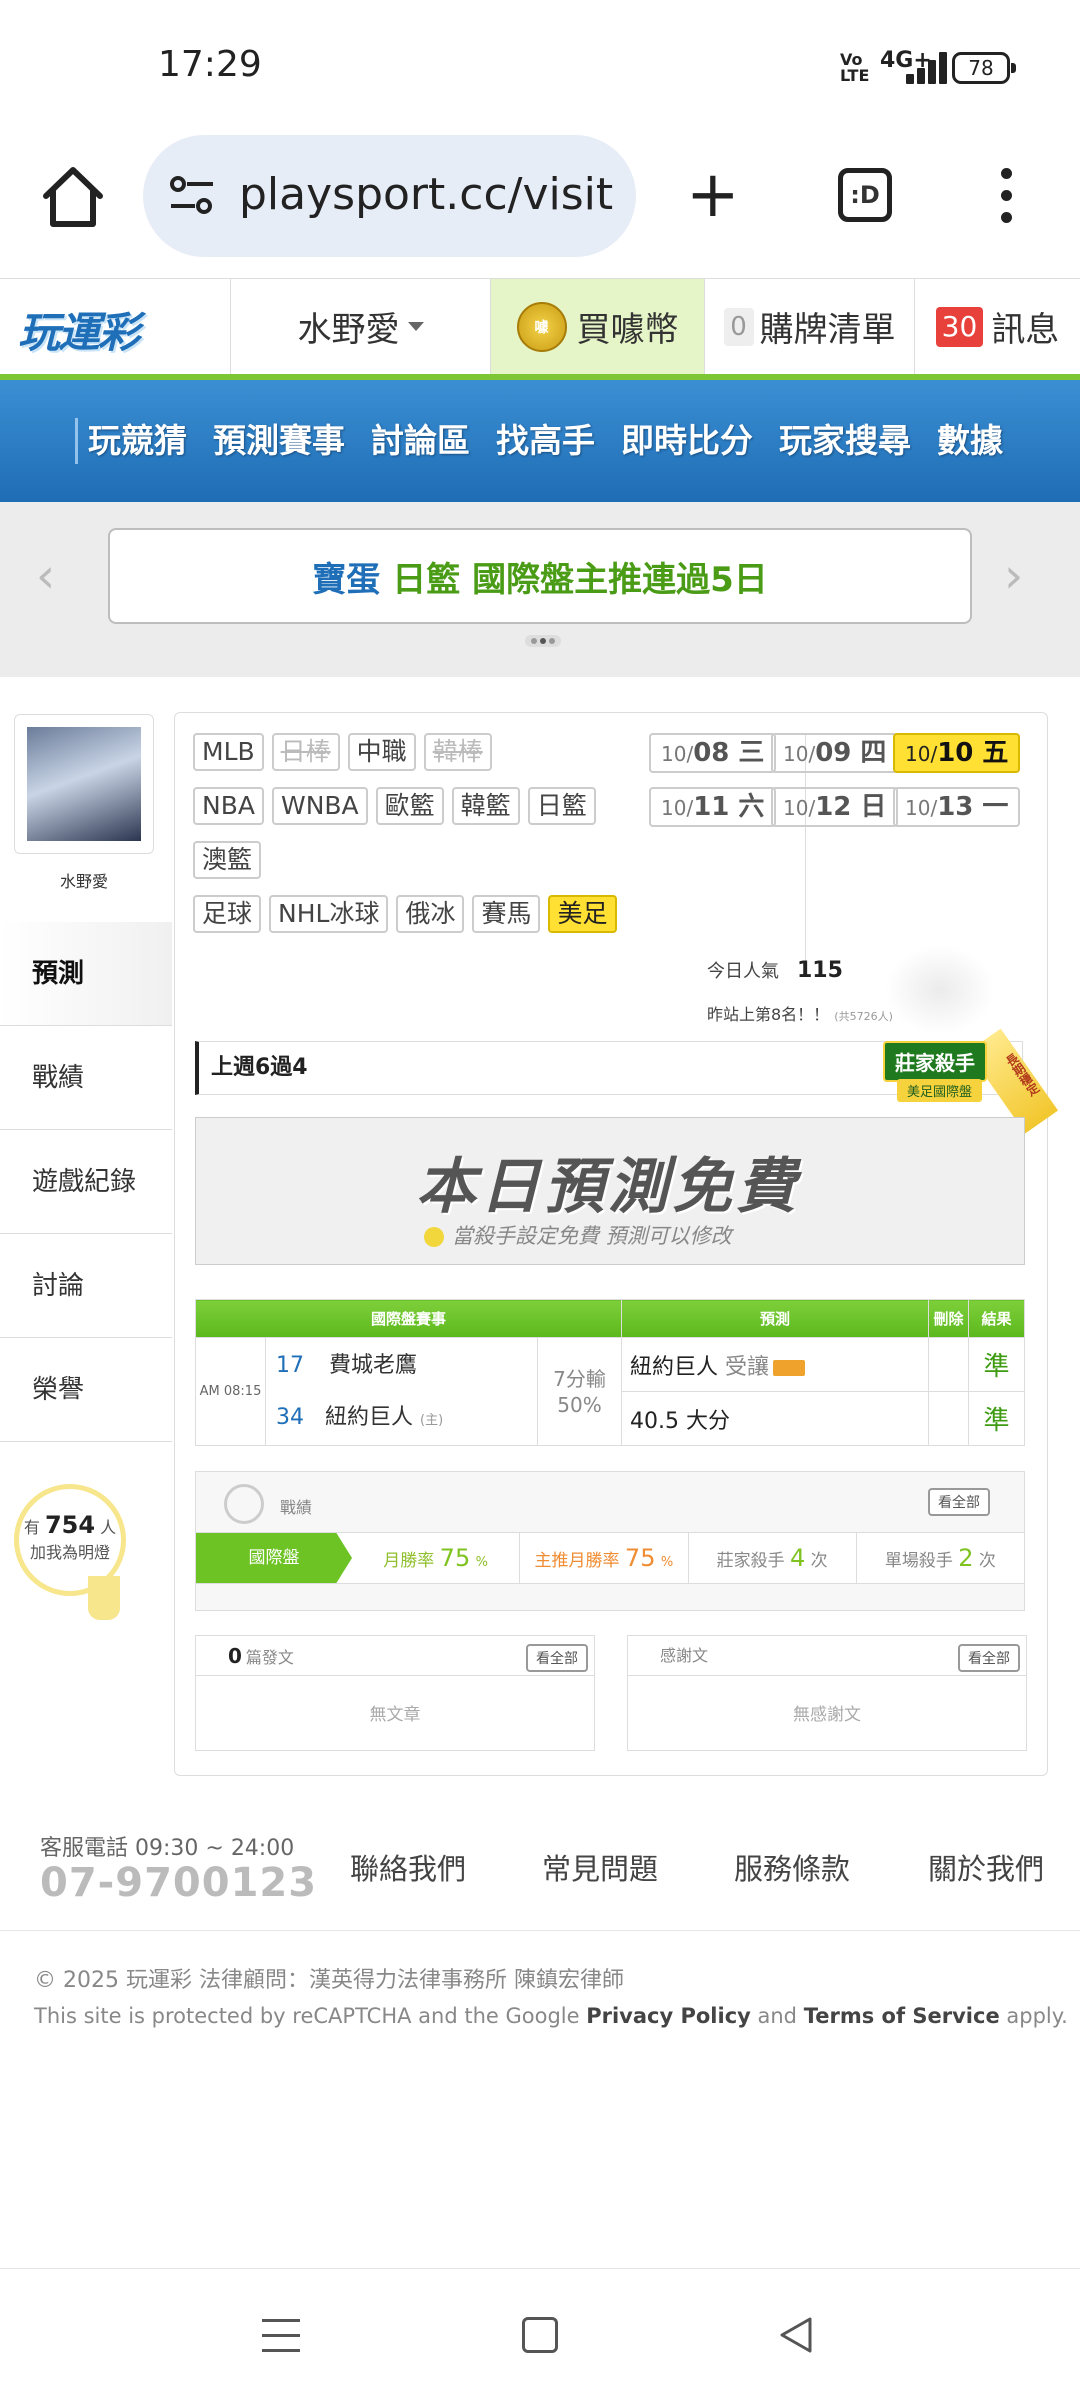 The width and height of the screenshot is (1080, 2400). What do you see at coordinates (401, 1391) in the screenshot?
I see `teams-cell: 17 費城老鷹 34 紐約巨人 (主)` at bounding box center [401, 1391].